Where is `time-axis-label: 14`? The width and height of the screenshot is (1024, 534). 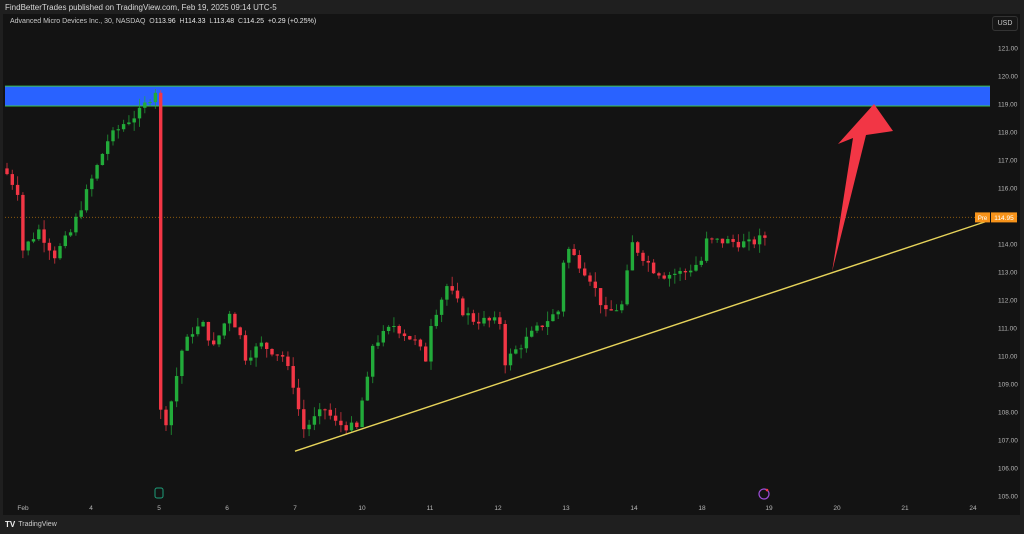 time-axis-label: 14 is located at coordinates (634, 508).